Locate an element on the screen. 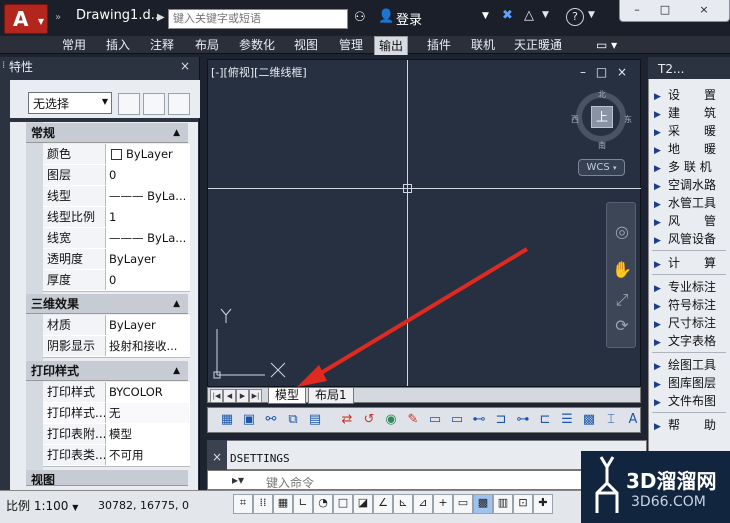  3d-object-snap-icon: ◪ is located at coordinates (363, 504).